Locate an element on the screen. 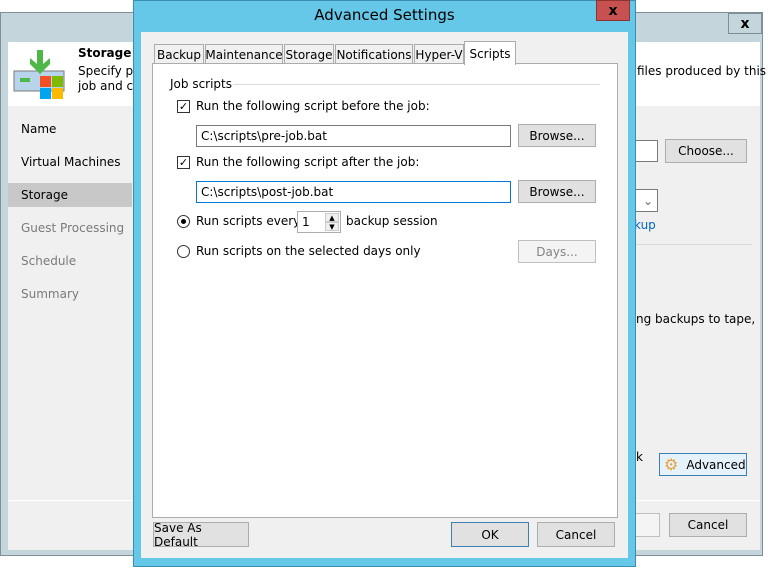 Image resolution: width=768 pixels, height=568 pixels. save-as-default-button: Save As Default is located at coordinates (201, 535).